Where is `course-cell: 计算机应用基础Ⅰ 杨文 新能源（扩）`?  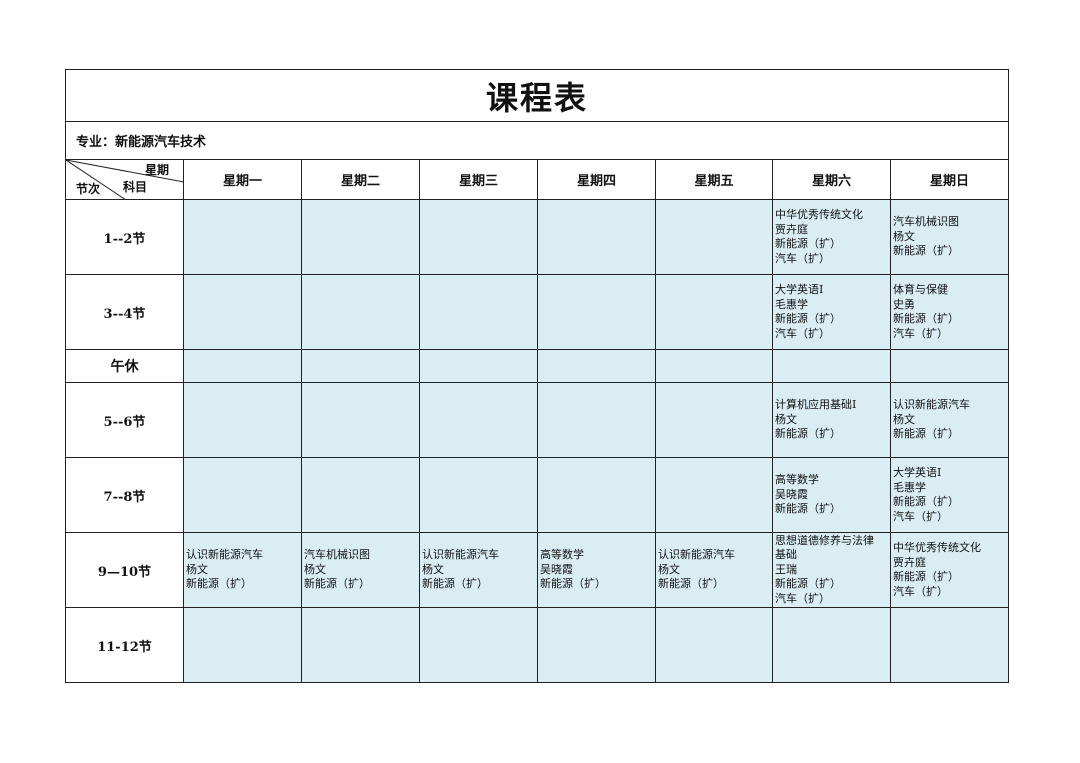 course-cell: 计算机应用基础Ⅰ 杨文 新能源（扩） is located at coordinates (831, 420).